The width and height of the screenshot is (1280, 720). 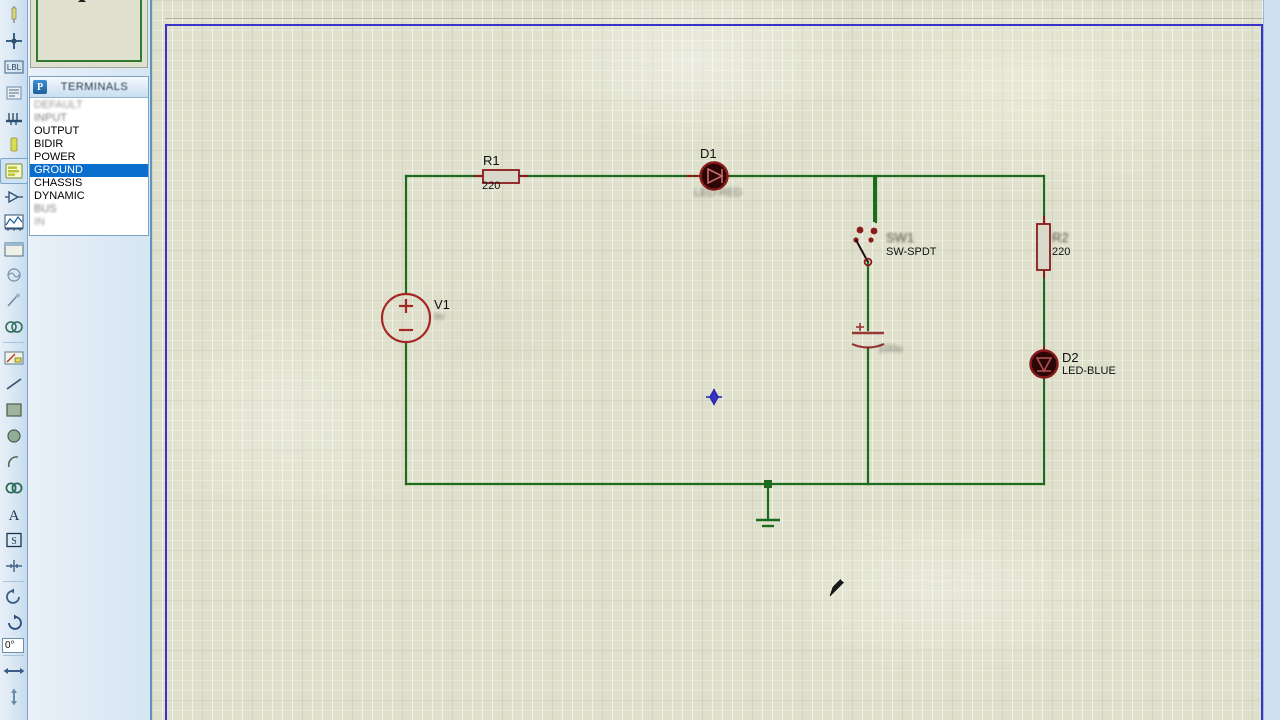 What do you see at coordinates (89, 61) in the screenshot?
I see `preview-wire-bottom` at bounding box center [89, 61].